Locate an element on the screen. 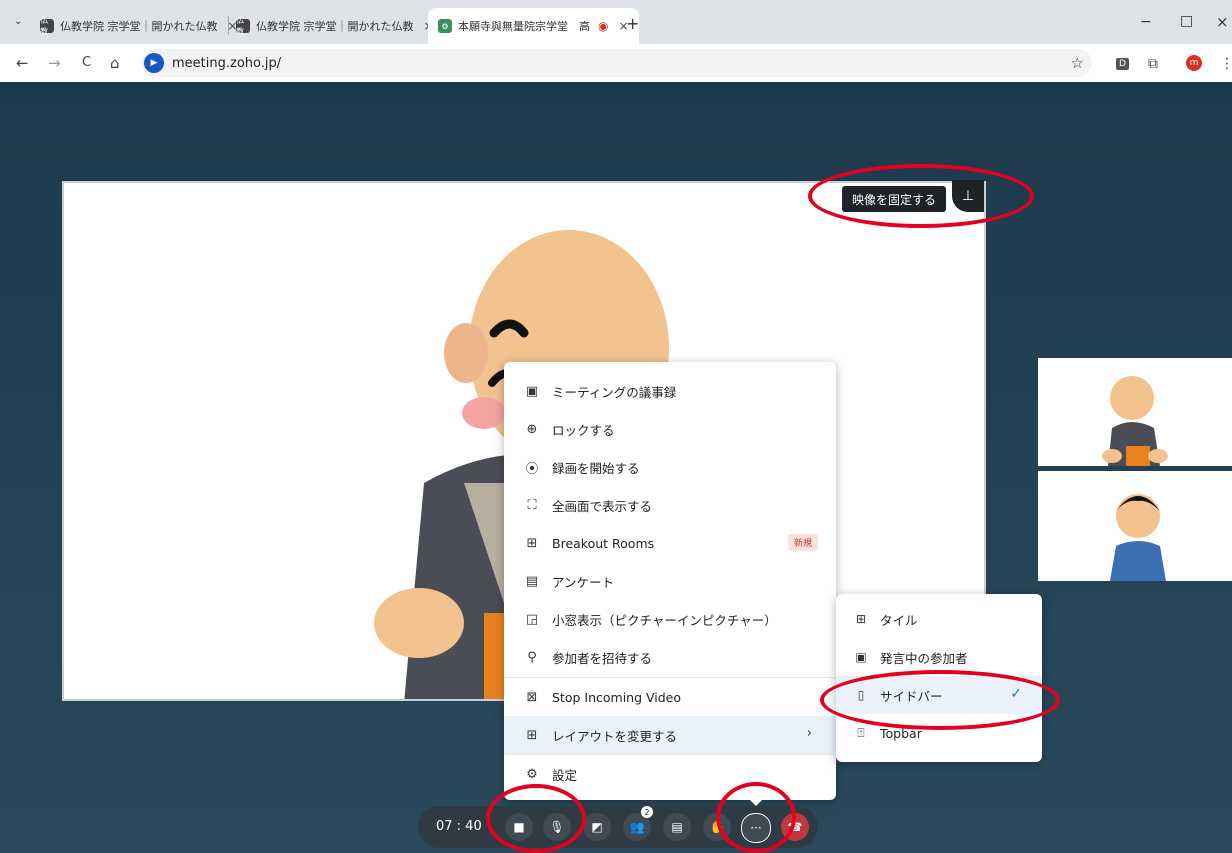 The width and height of the screenshot is (1232, 853). menu-item-label: 全画面で表示する is located at coordinates (602, 506).